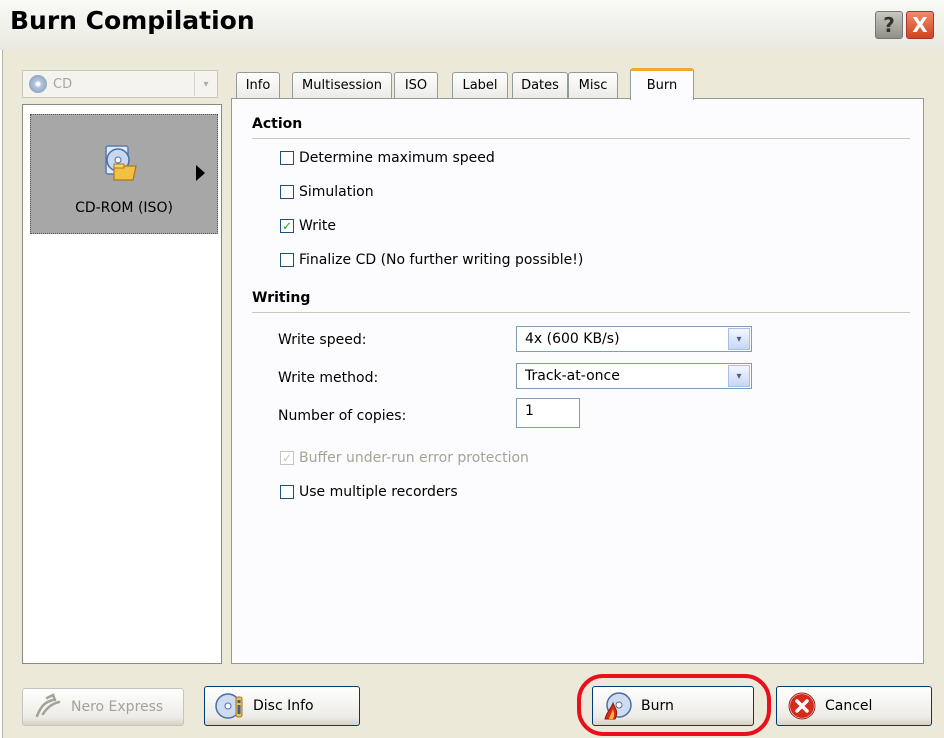  Describe the element at coordinates (540, 85) in the screenshot. I see `tab-dates: Dates` at that location.